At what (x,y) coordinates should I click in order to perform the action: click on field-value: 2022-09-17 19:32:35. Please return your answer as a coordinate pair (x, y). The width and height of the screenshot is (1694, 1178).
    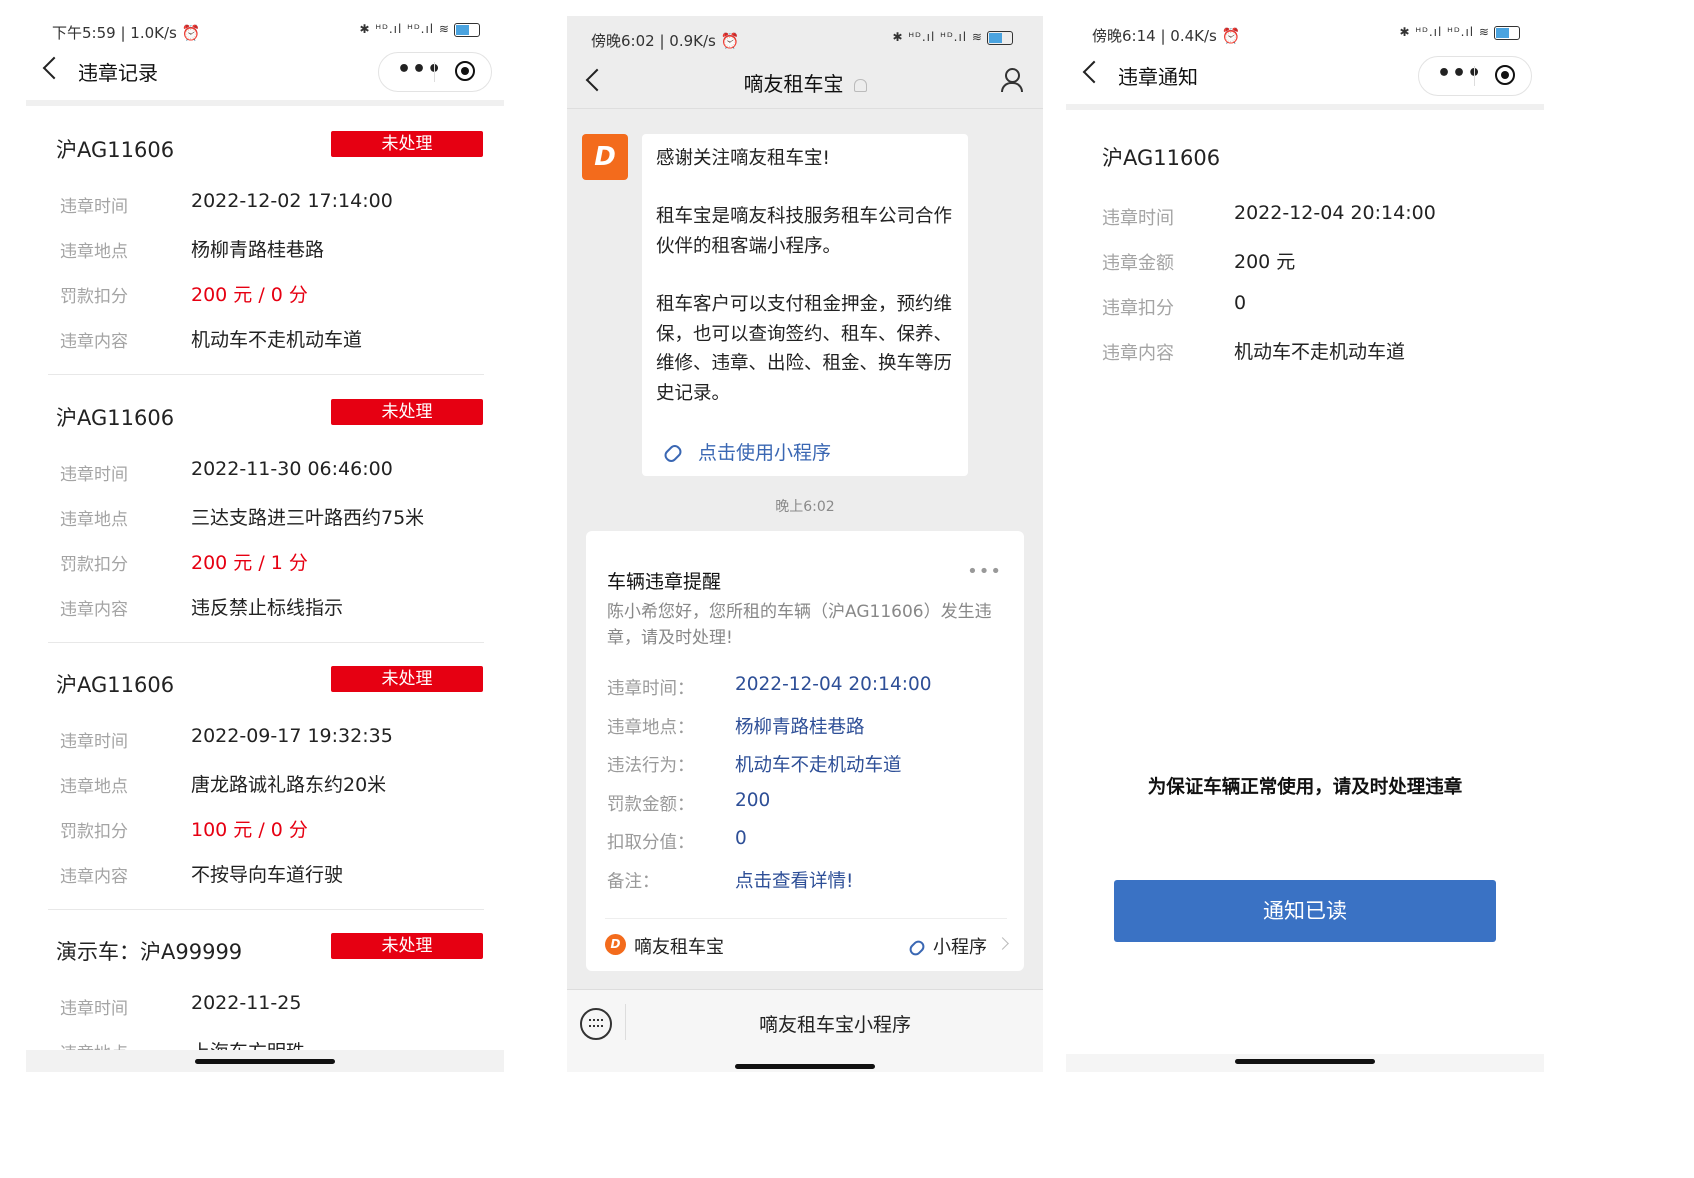
    Looking at the image, I should click on (292, 736).